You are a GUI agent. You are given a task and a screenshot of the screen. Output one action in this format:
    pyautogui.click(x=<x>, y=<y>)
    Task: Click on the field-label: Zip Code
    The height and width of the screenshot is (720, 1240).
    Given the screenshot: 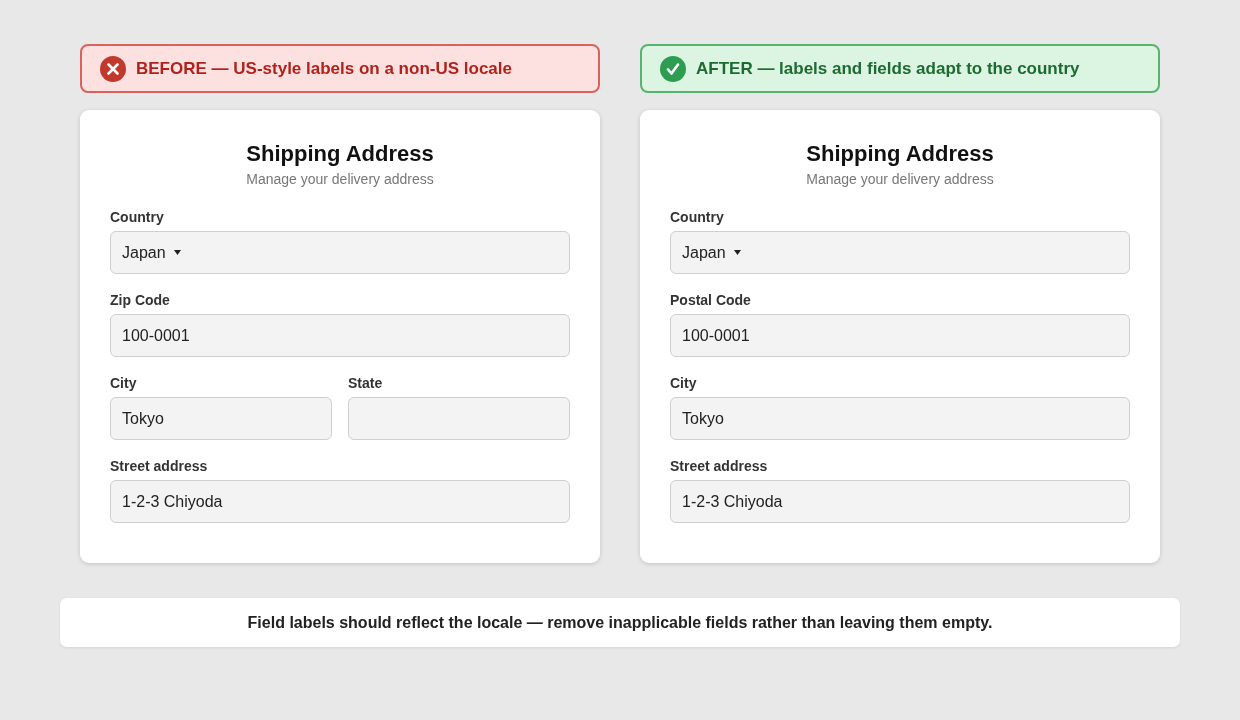 What is the action you would take?
    pyautogui.click(x=140, y=300)
    